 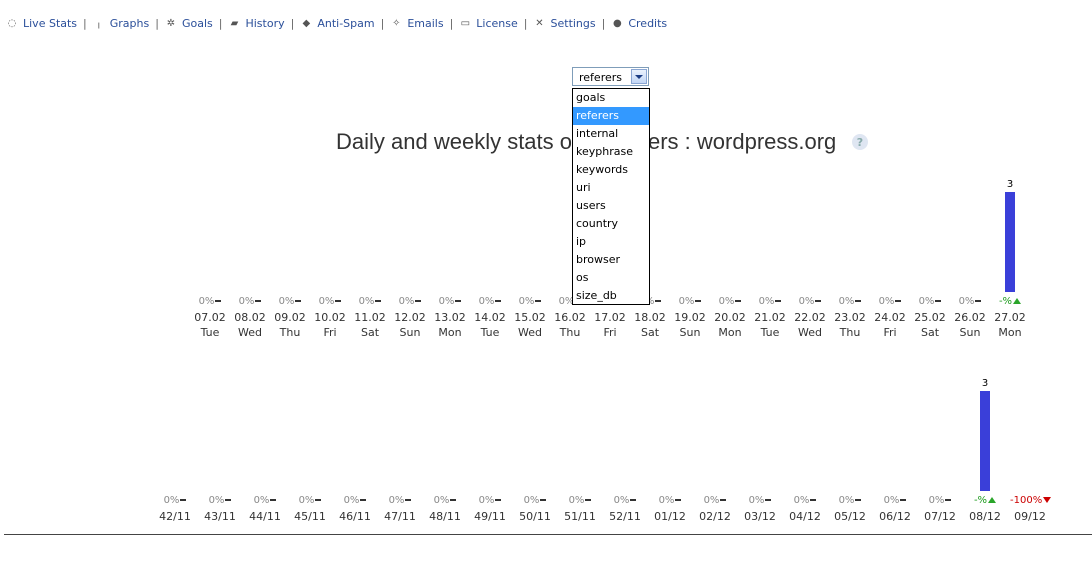 I want to click on envelope-icon: ✧, so click(x=396, y=23).